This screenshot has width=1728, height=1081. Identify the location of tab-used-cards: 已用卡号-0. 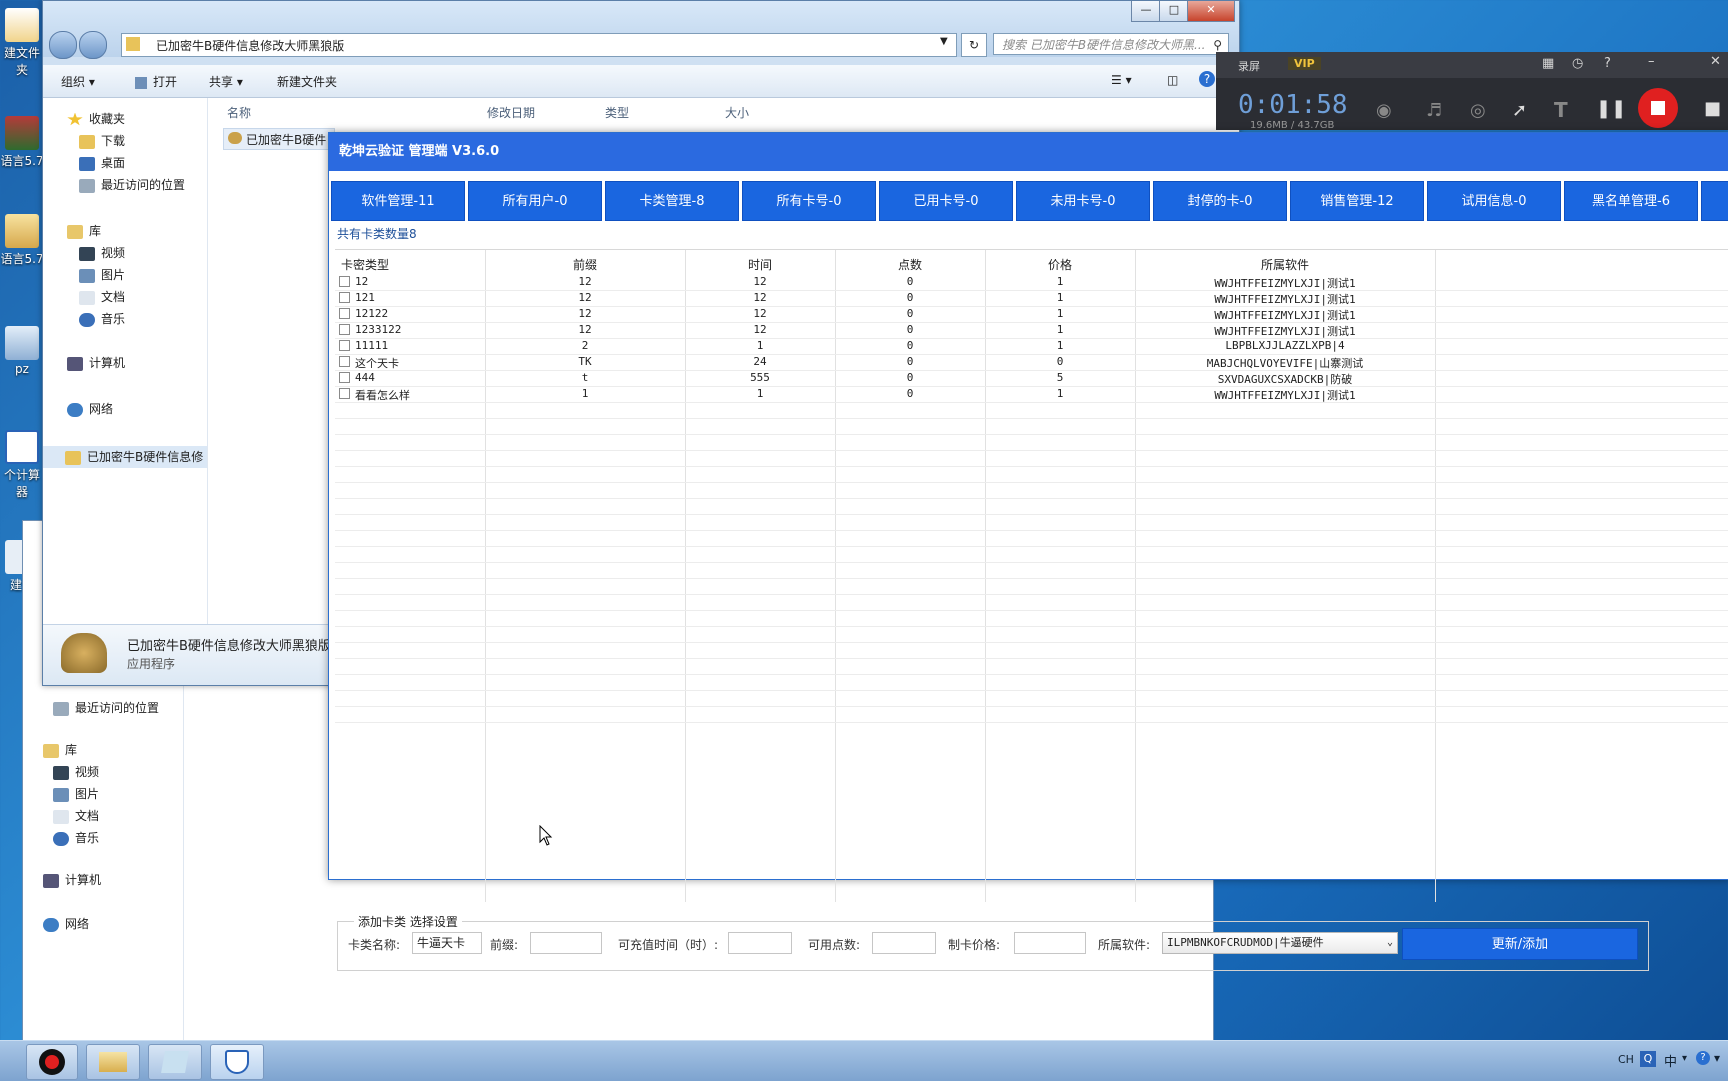
(946, 201).